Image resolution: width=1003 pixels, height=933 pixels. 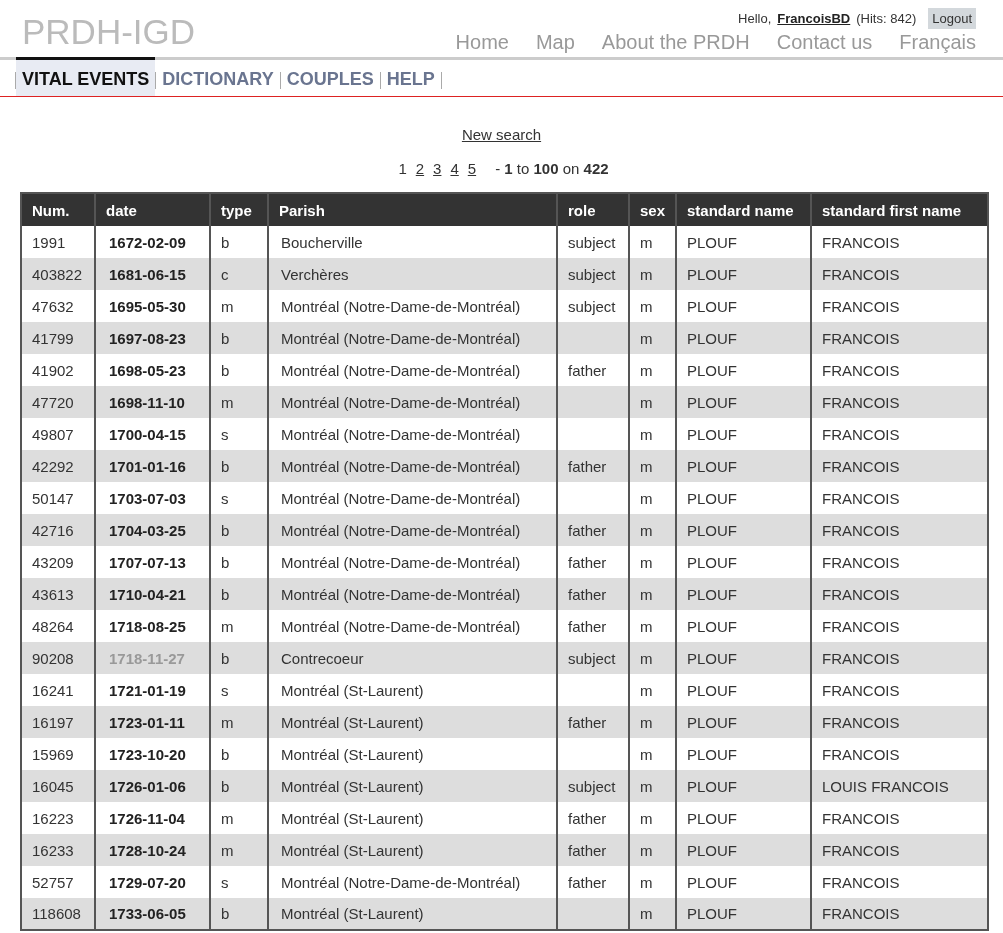 I want to click on table-cell: 42716, so click(x=58, y=530).